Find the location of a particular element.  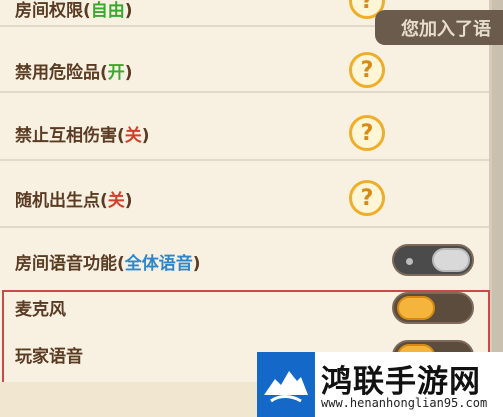

room-permission-value: 自由 is located at coordinates (107, 11).